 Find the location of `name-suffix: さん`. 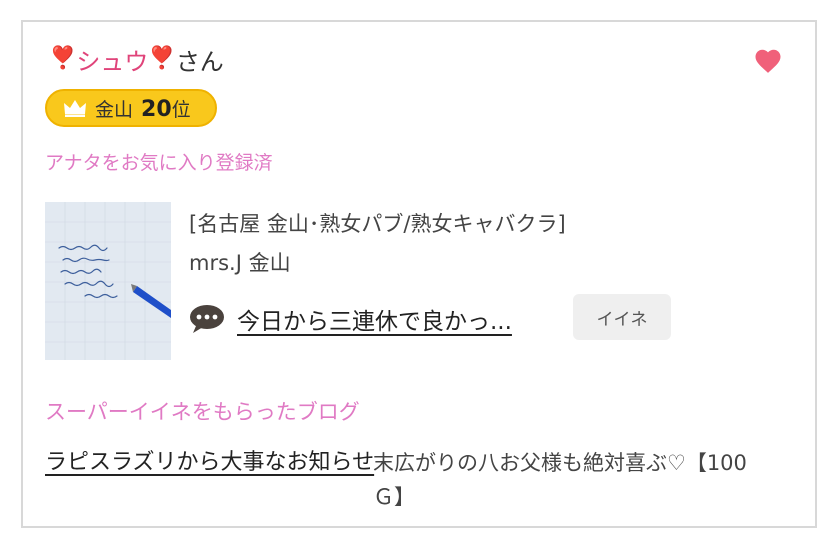

name-suffix: さん is located at coordinates (199, 61).